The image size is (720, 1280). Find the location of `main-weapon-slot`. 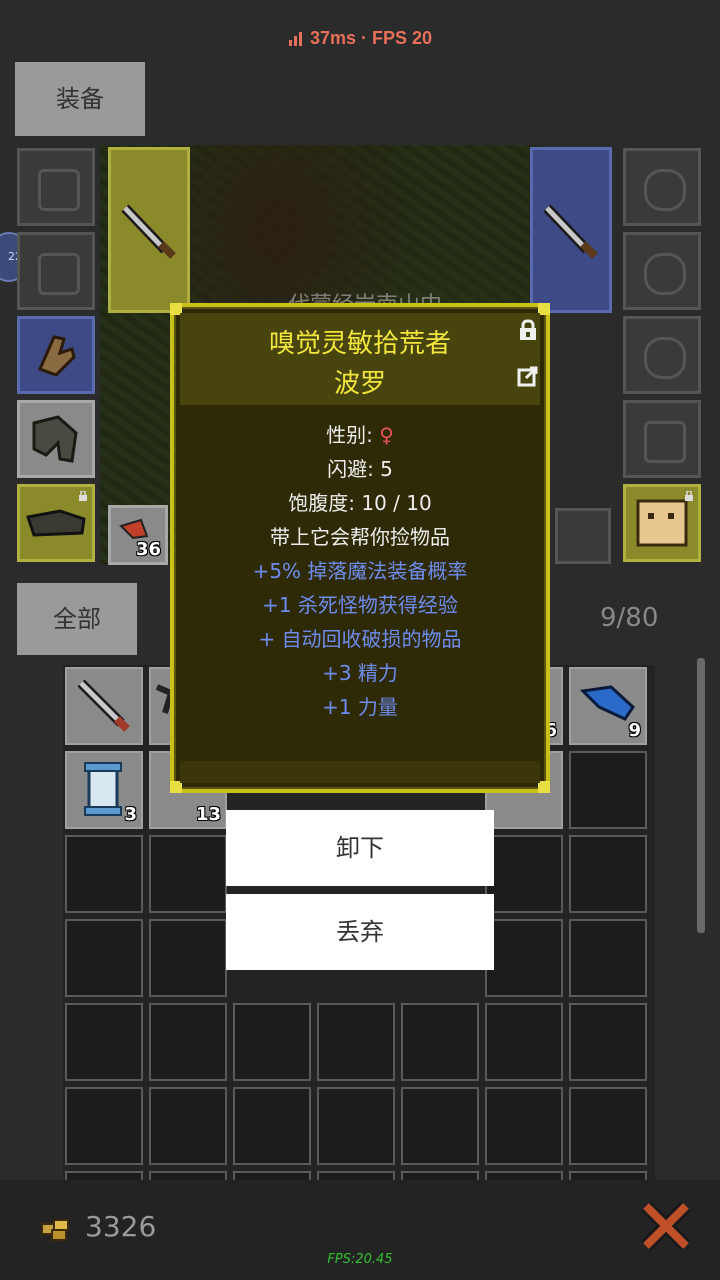

main-weapon-slot is located at coordinates (149, 230).